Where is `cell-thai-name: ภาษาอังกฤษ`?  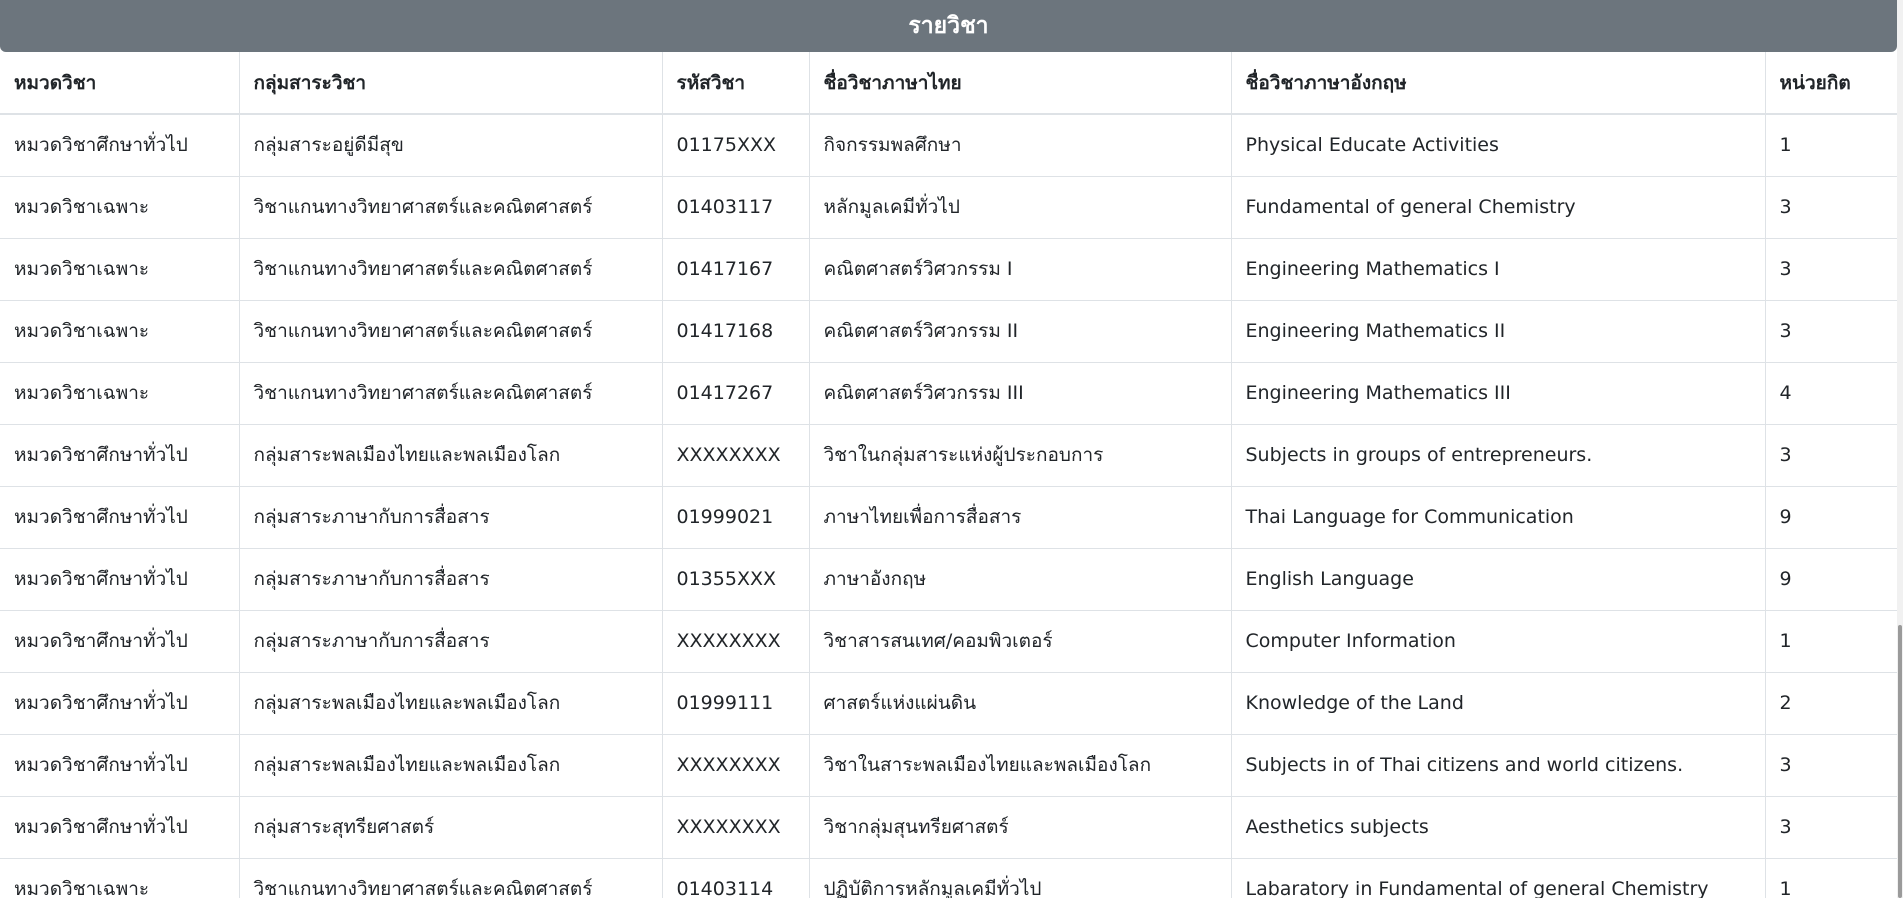 cell-thai-name: ภาษาอังกฤษ is located at coordinates (1020, 579).